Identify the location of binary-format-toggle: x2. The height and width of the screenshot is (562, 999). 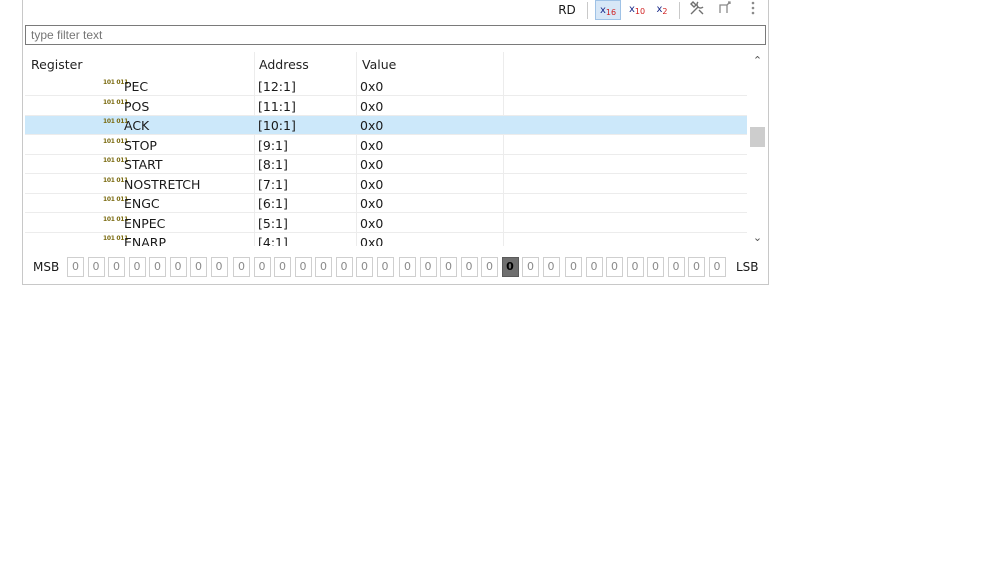
(662, 10).